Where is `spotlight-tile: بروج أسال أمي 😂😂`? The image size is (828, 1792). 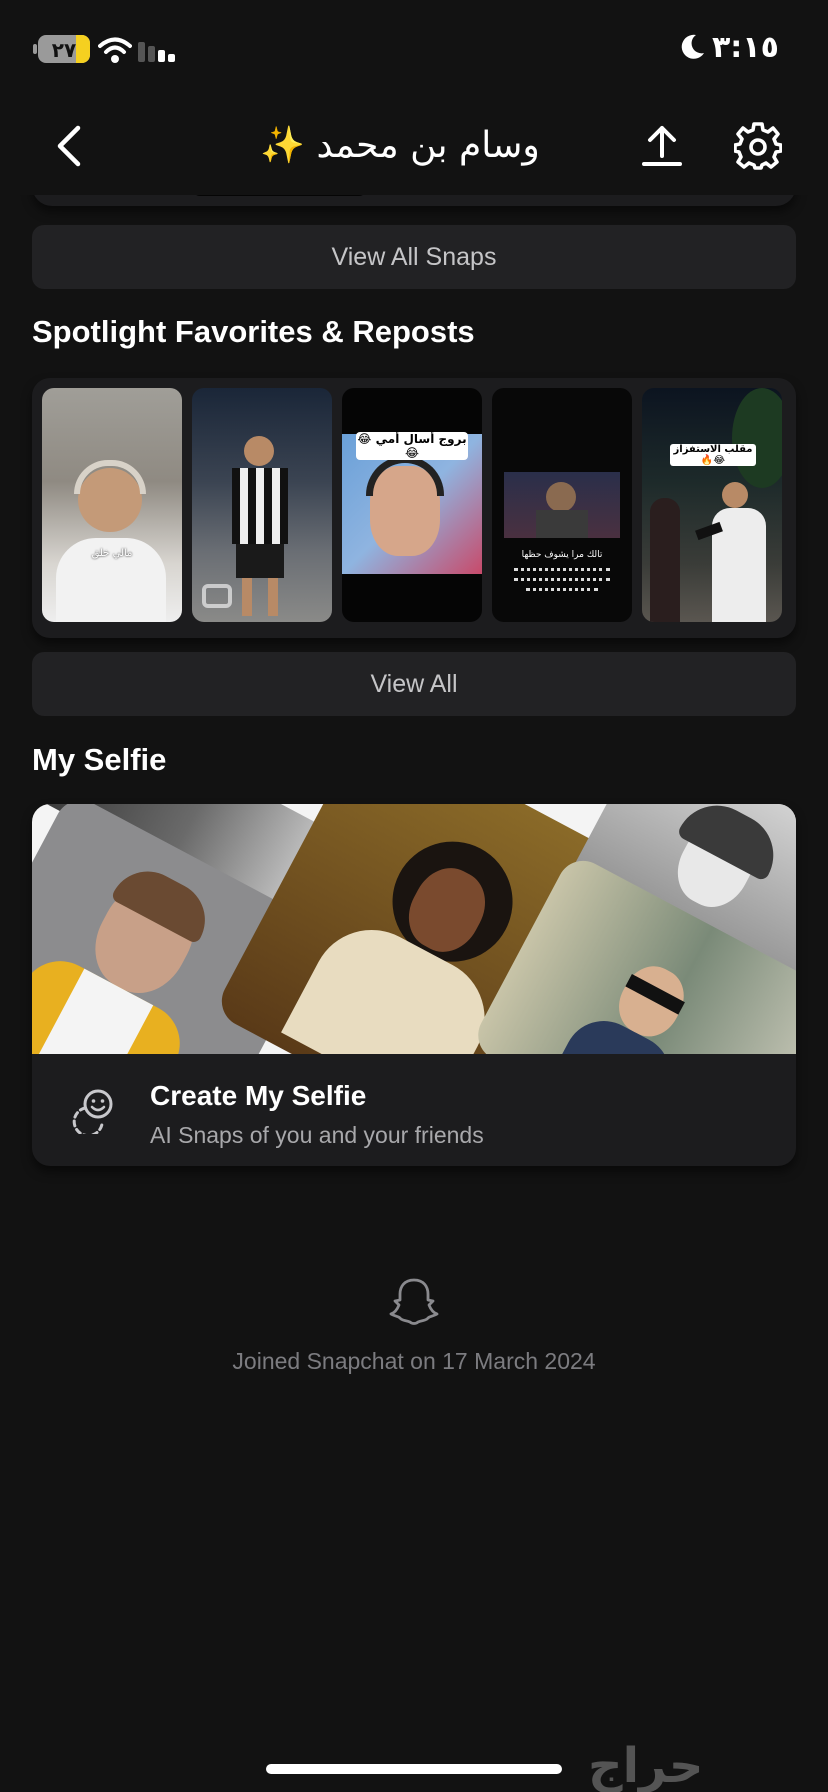
spotlight-tile: بروج أسال أمي 😂😂 is located at coordinates (412, 505).